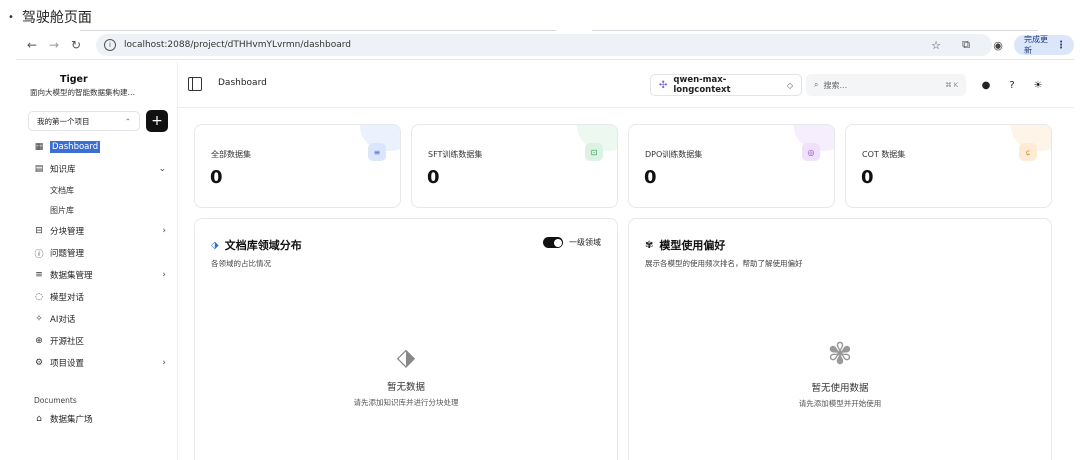 This screenshot has height=460, width=1080. What do you see at coordinates (242, 83) in the screenshot?
I see `breadcrumb: Dashboard` at bounding box center [242, 83].